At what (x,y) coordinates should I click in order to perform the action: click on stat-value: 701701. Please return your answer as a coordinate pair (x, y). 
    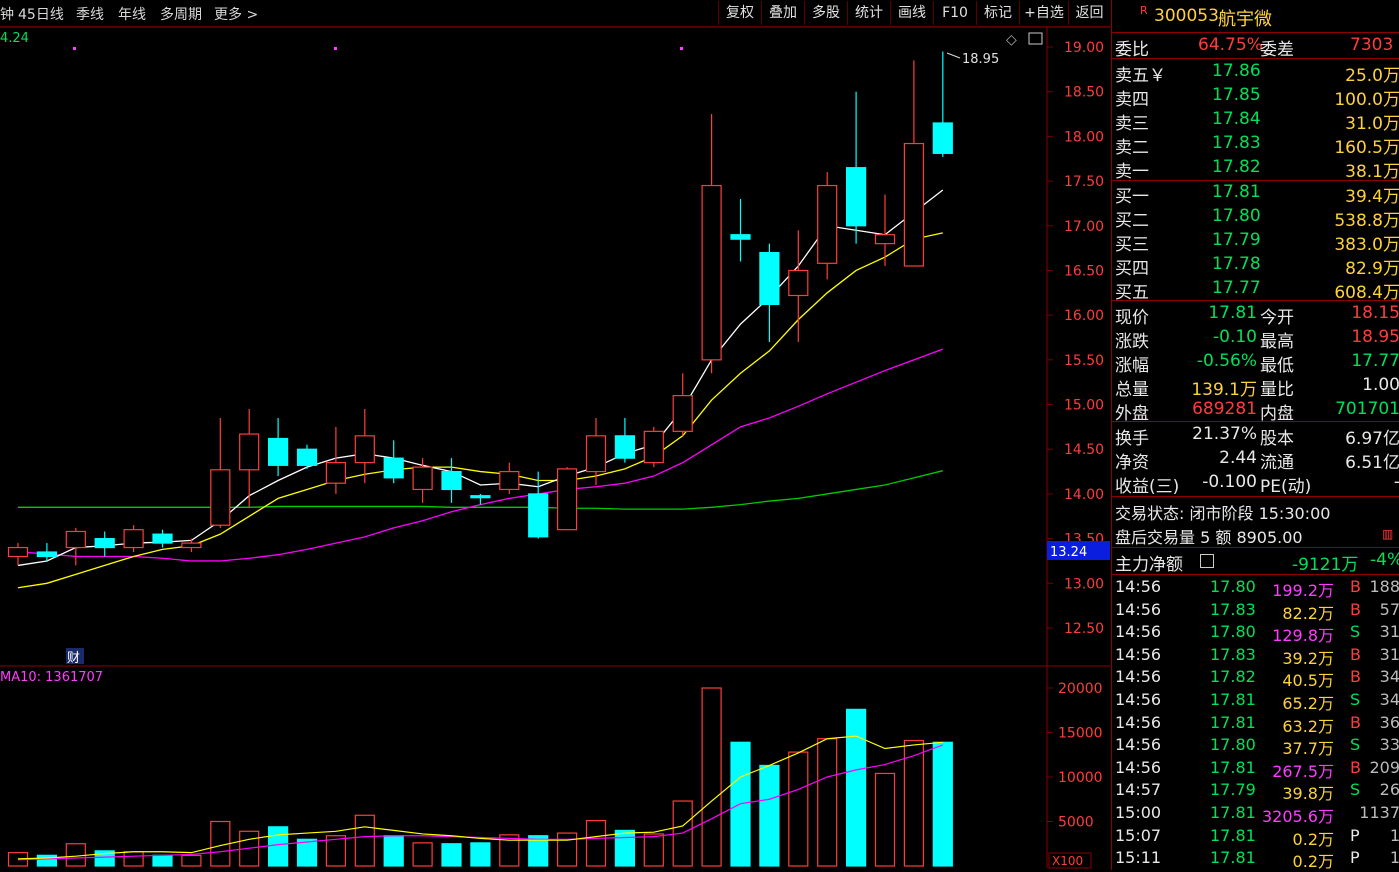
    Looking at the image, I should click on (1367, 409).